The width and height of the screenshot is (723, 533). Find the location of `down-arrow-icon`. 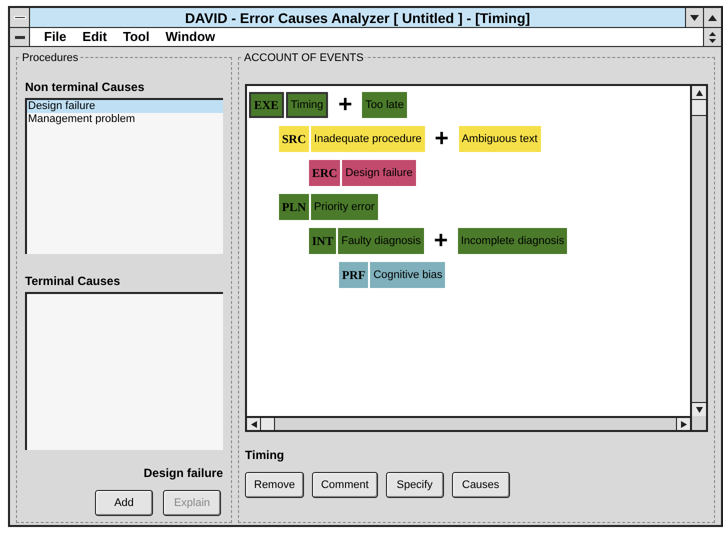

down-arrow-icon is located at coordinates (699, 409).